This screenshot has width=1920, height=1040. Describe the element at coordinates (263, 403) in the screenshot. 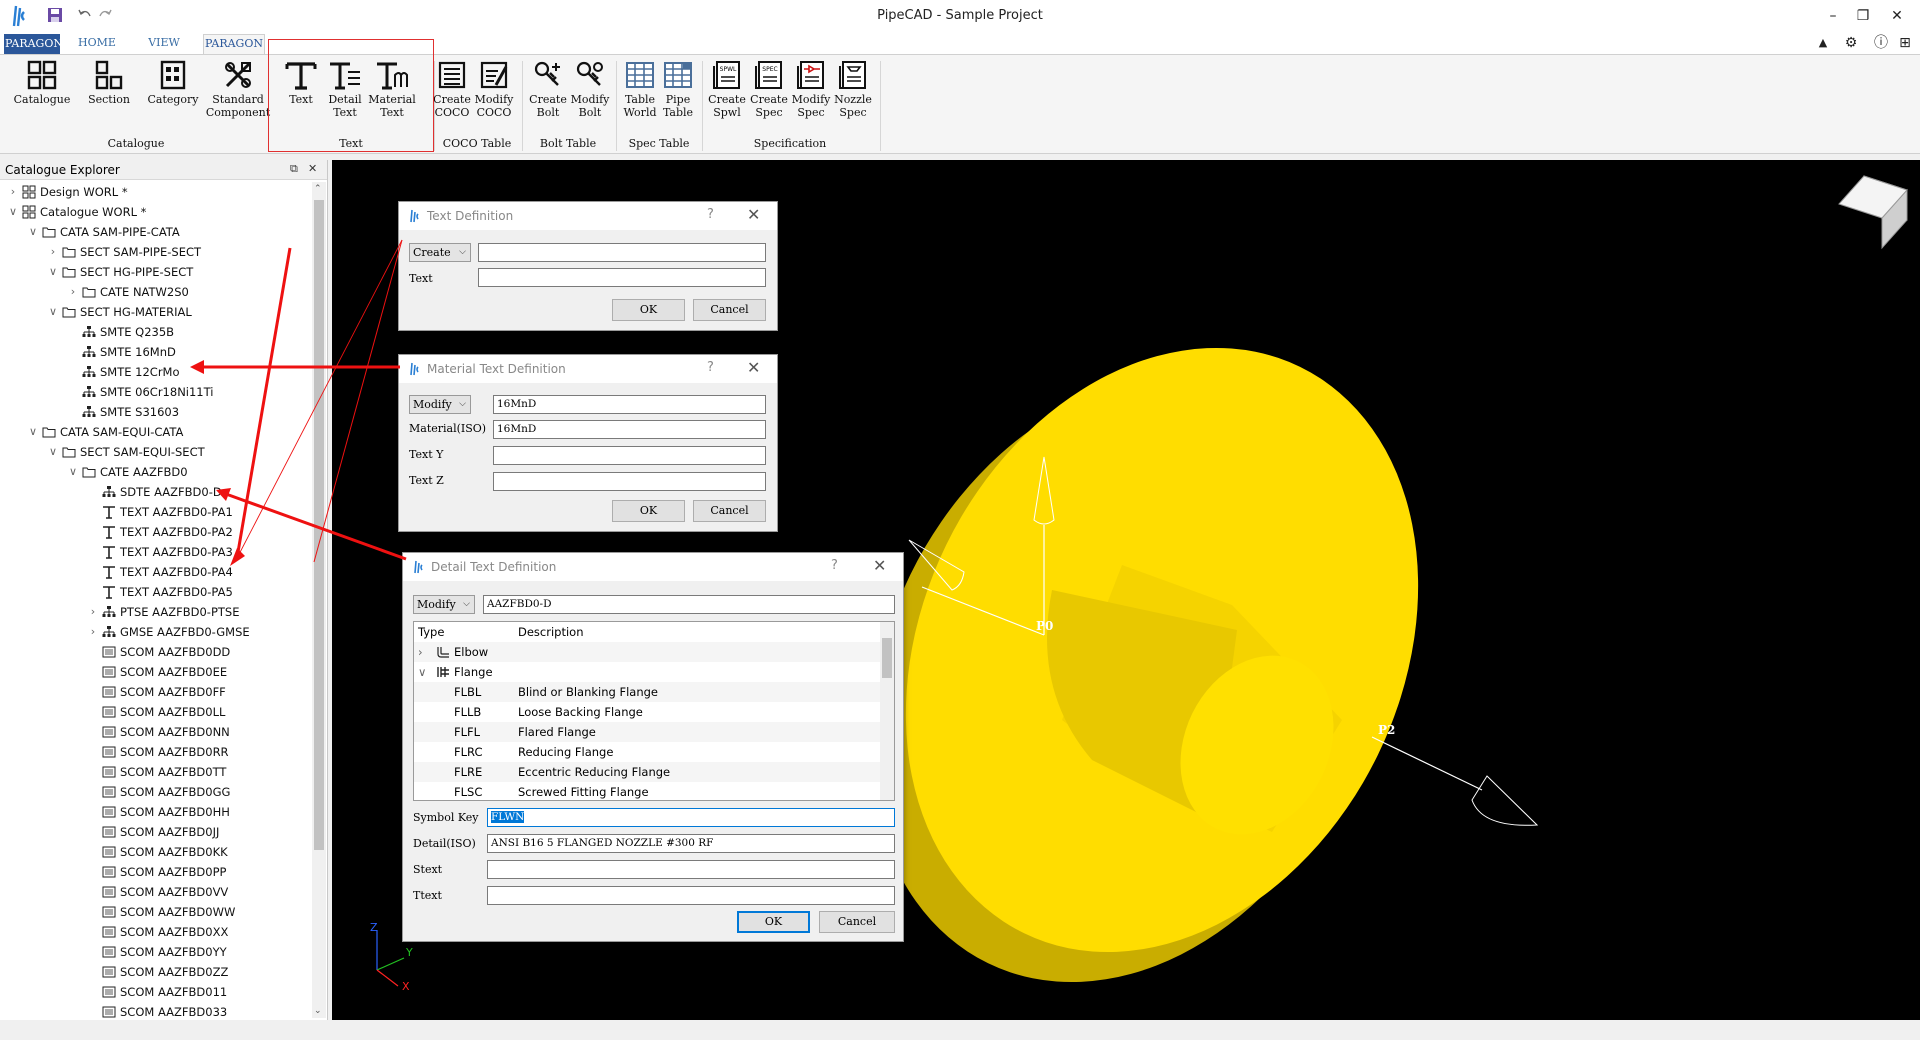

I see `text-arrow-shaft` at that location.